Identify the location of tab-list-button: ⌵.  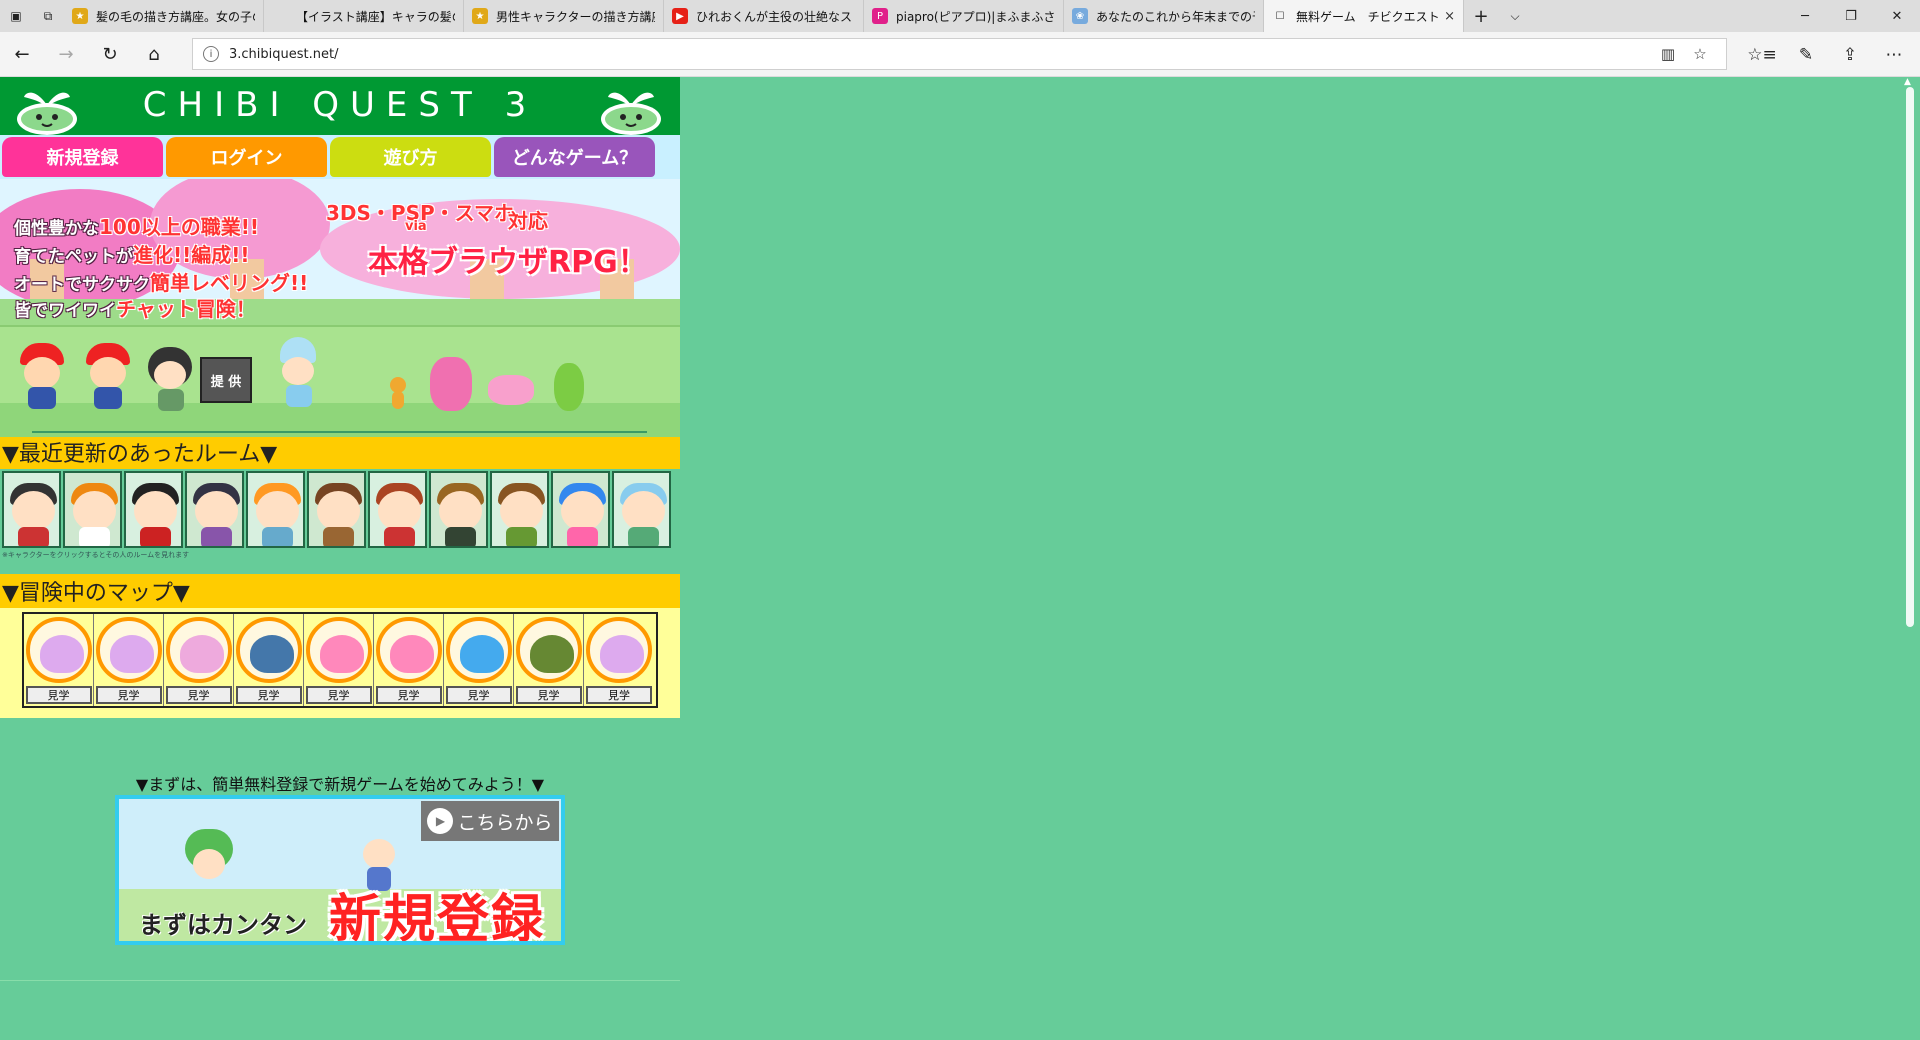
(1515, 16).